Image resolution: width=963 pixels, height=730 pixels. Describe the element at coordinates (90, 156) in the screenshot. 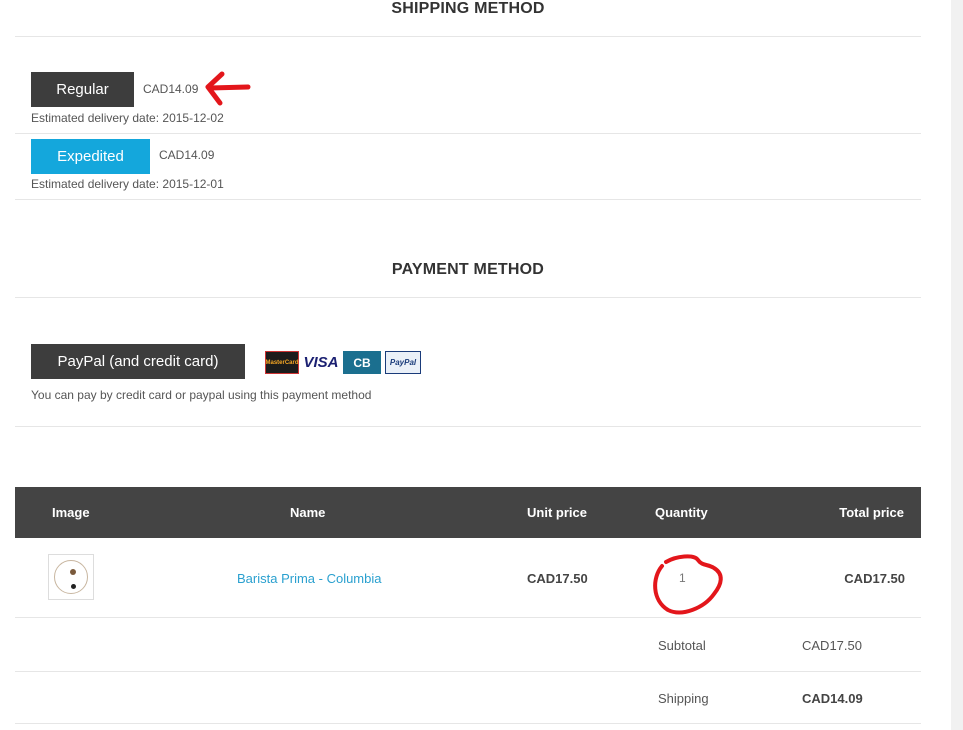

I see `shipping-expedited-button: Expedited` at that location.